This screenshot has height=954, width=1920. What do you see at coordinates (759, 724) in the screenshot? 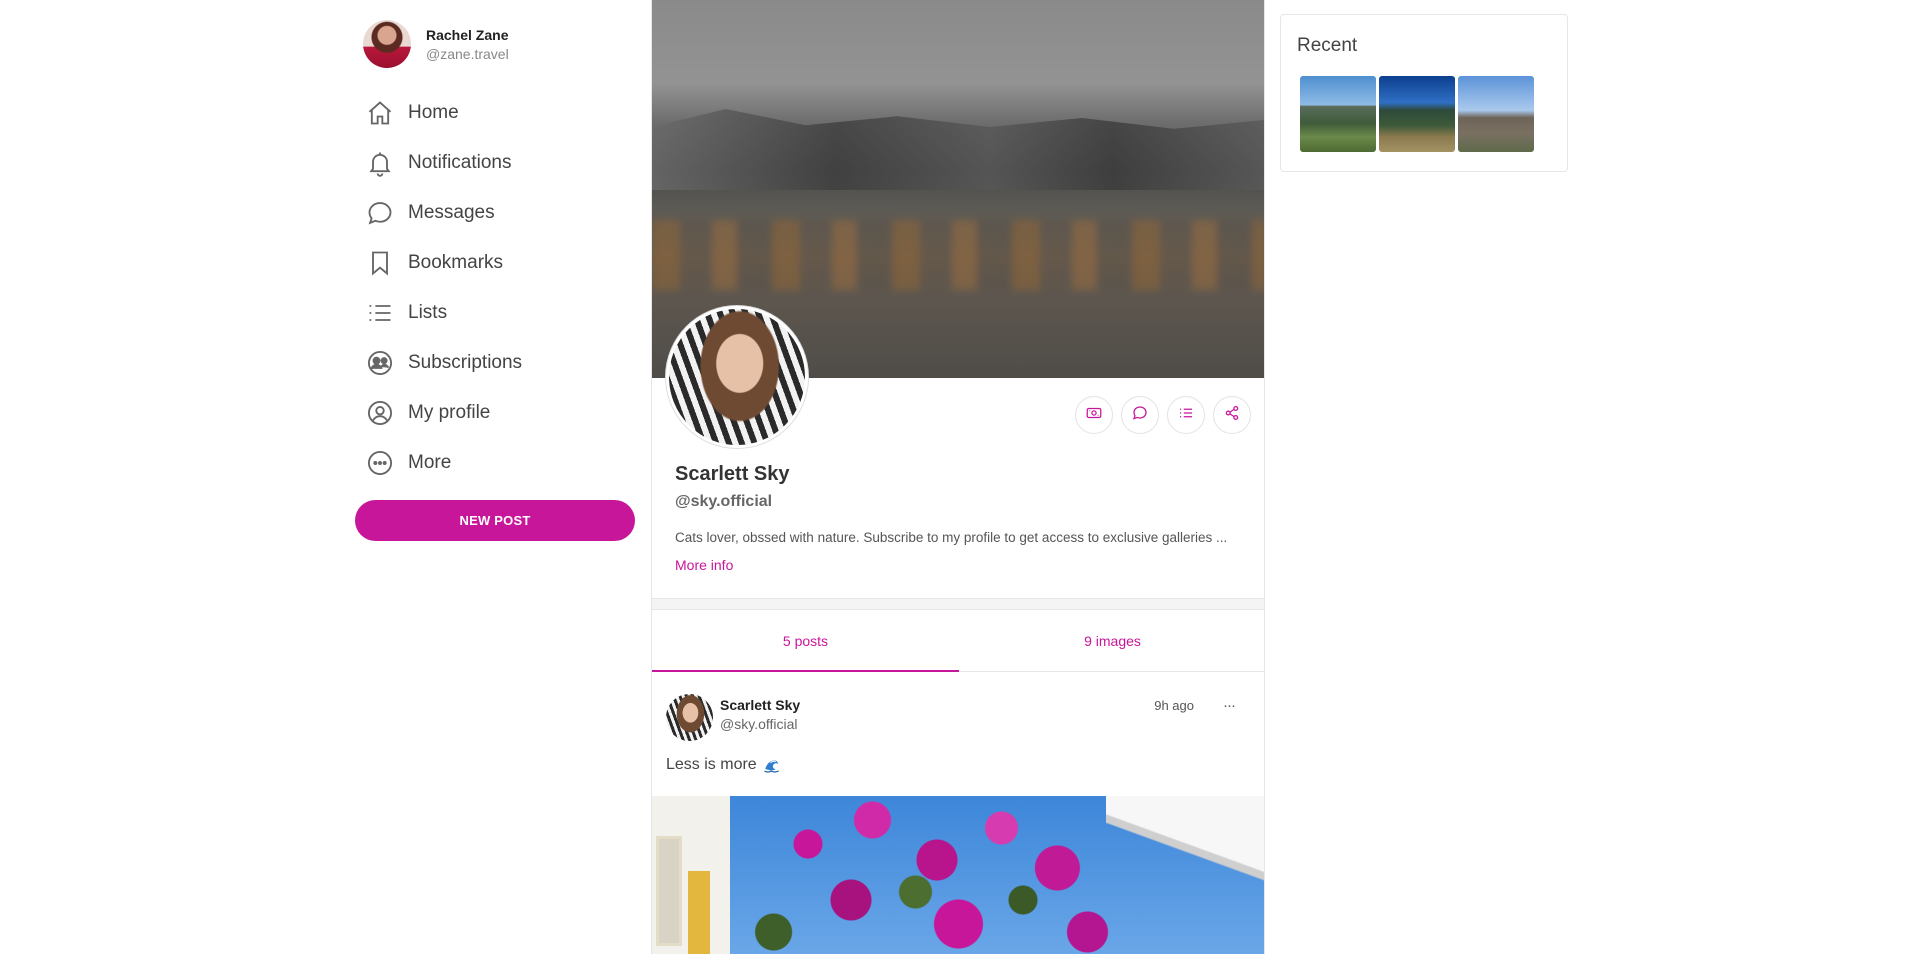
I see `post-author-handle: @sky.official` at bounding box center [759, 724].